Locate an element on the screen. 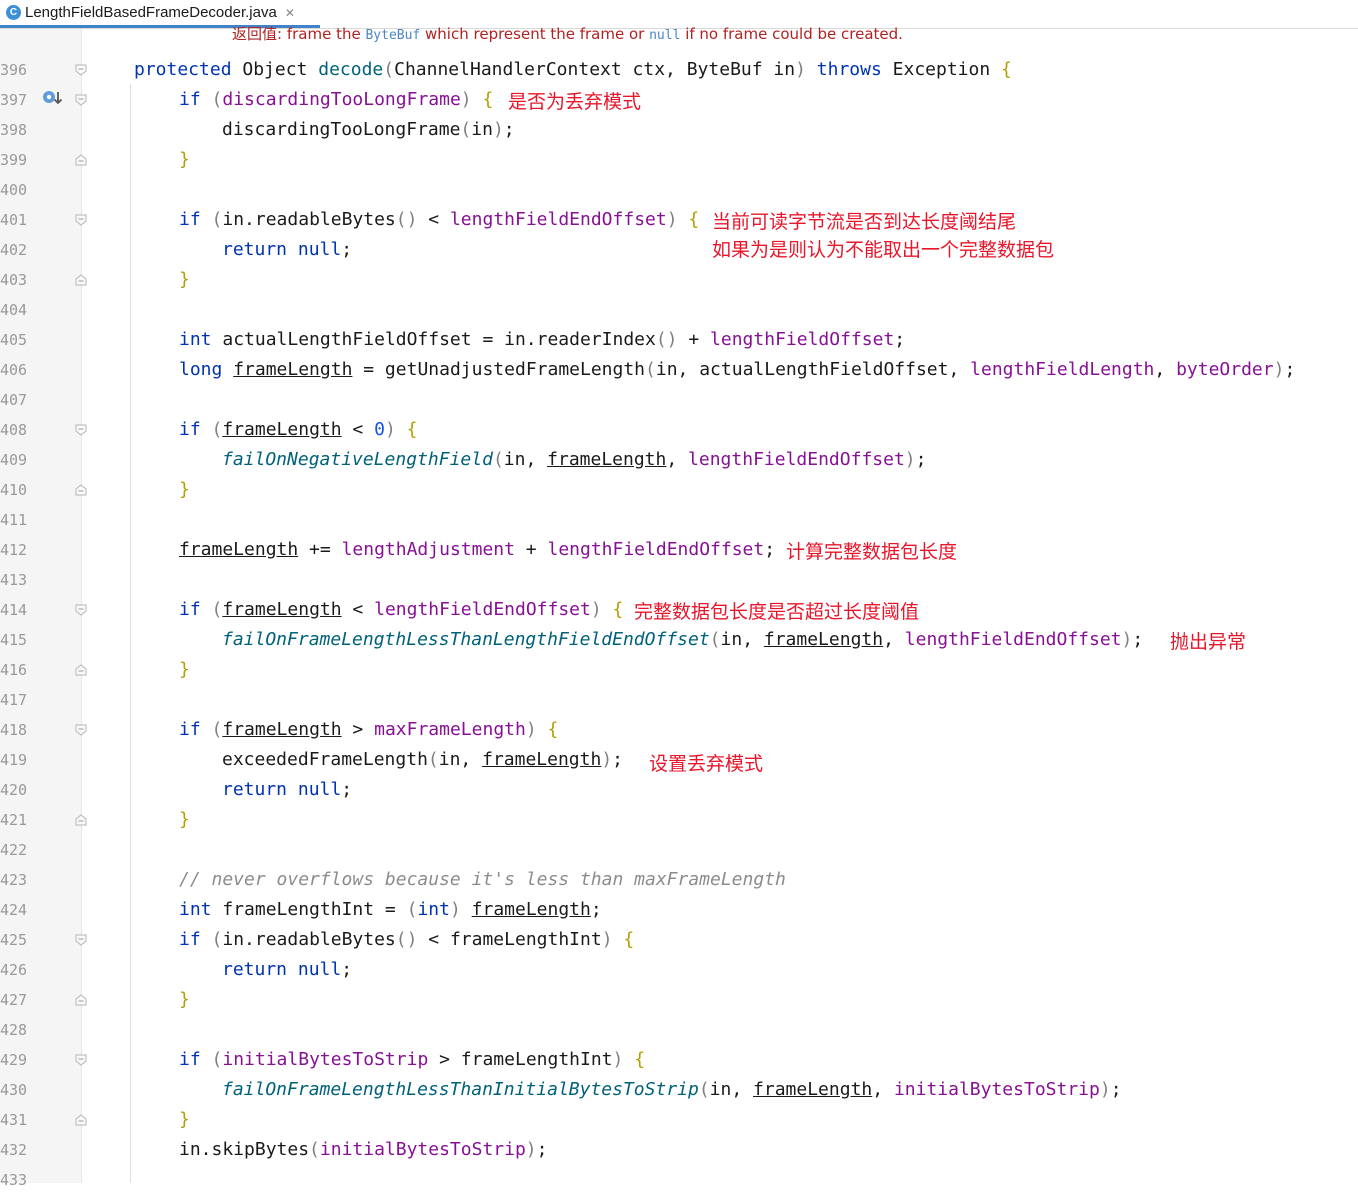 Image resolution: width=1358 pixels, height=1195 pixels. line-number: 413 is located at coordinates (14, 580).